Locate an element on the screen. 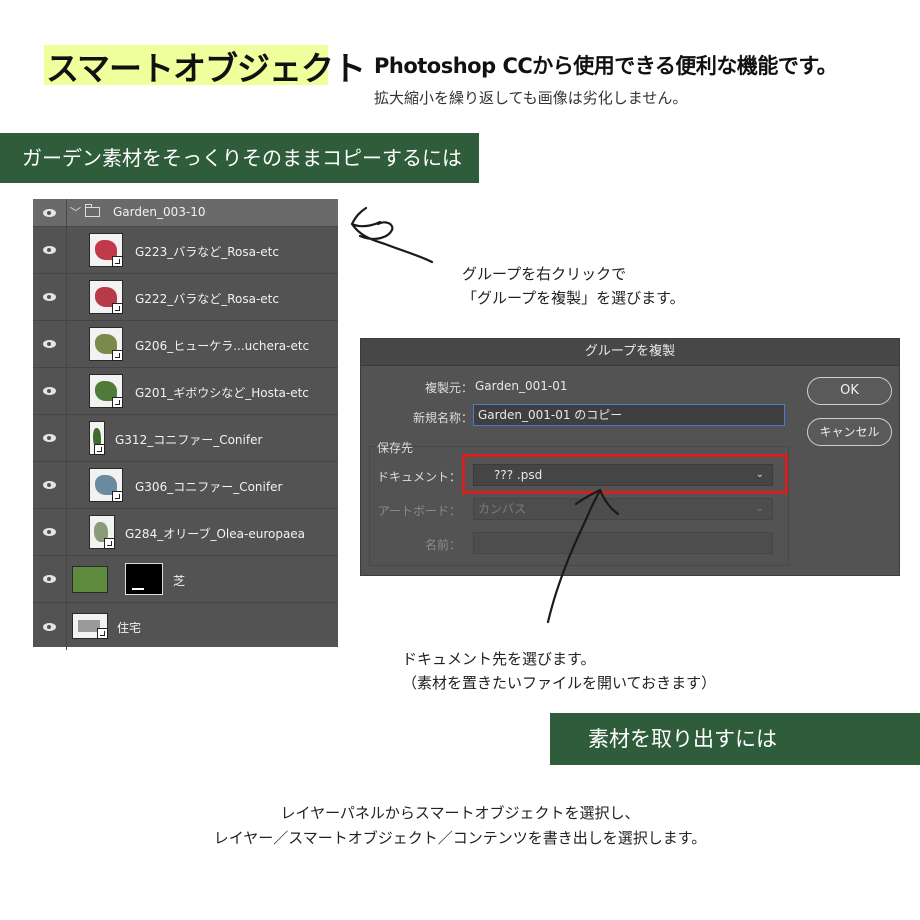  annotation-arrows is located at coordinates (485, 415).